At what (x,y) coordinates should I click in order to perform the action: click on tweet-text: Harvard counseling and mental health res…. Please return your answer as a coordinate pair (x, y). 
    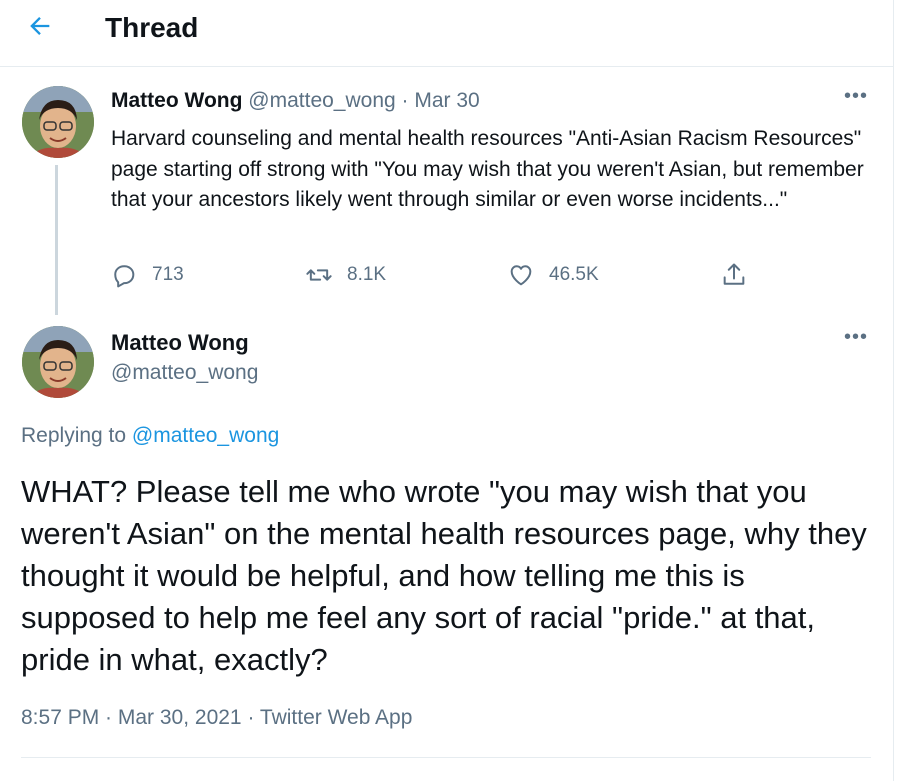
    Looking at the image, I should click on (487, 169).